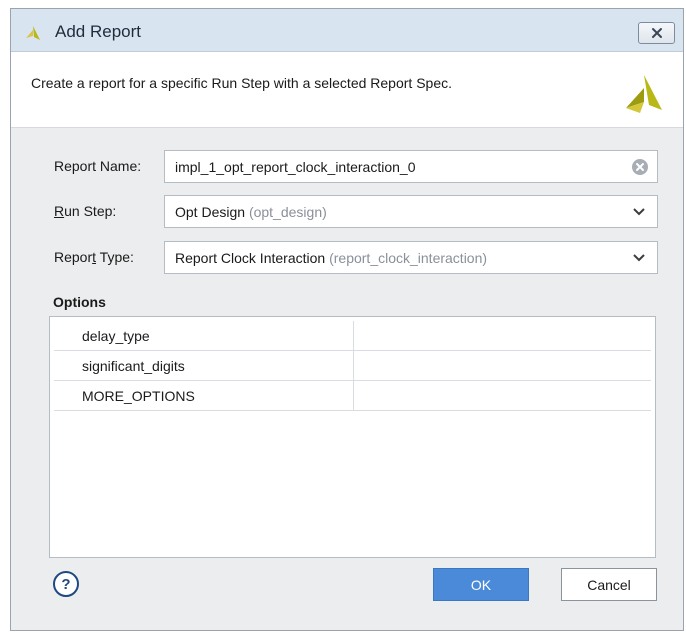  What do you see at coordinates (609, 584) in the screenshot?
I see `cancel-button: Cancel` at bounding box center [609, 584].